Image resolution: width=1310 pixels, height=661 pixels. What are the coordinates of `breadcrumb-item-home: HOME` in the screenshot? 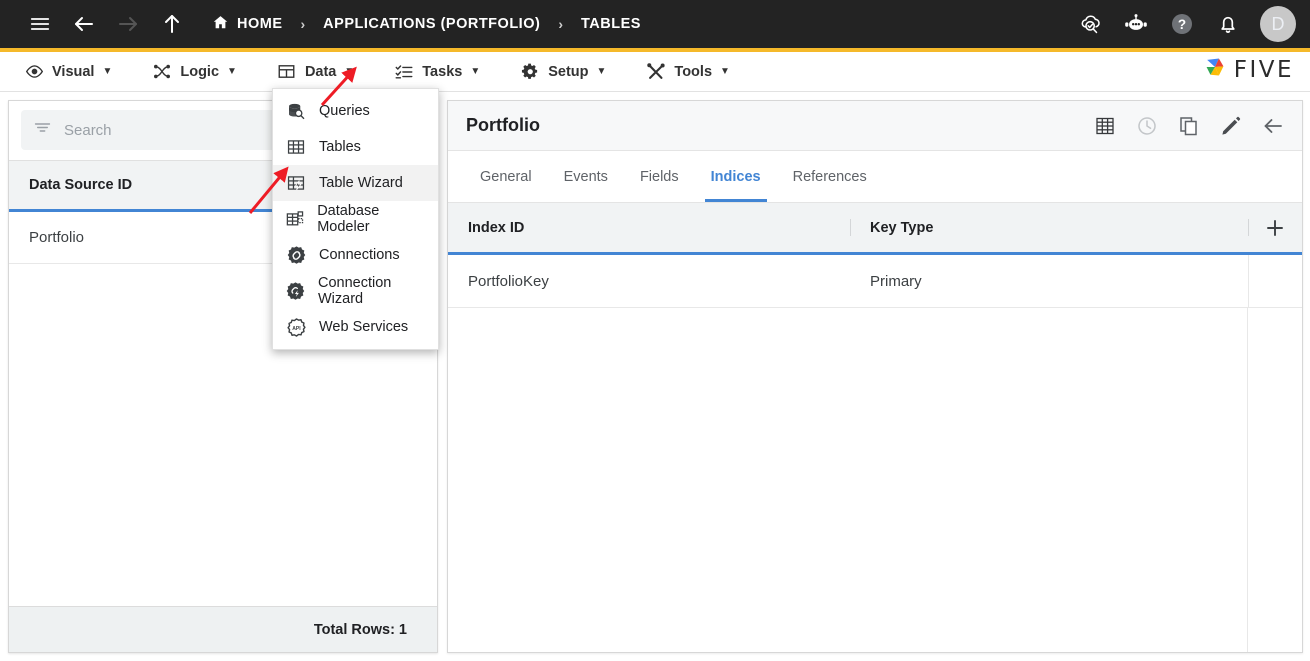 It's located at (247, 24).